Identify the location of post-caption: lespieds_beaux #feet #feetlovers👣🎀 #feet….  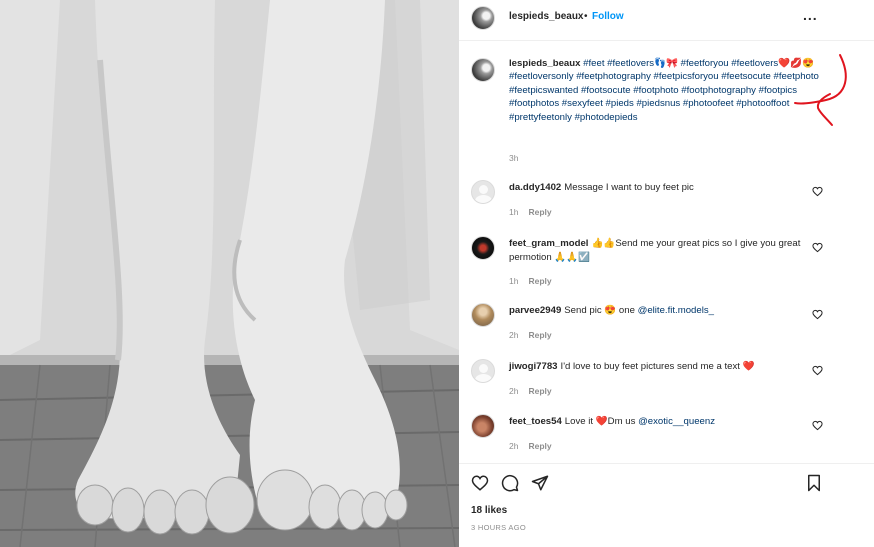
(664, 90).